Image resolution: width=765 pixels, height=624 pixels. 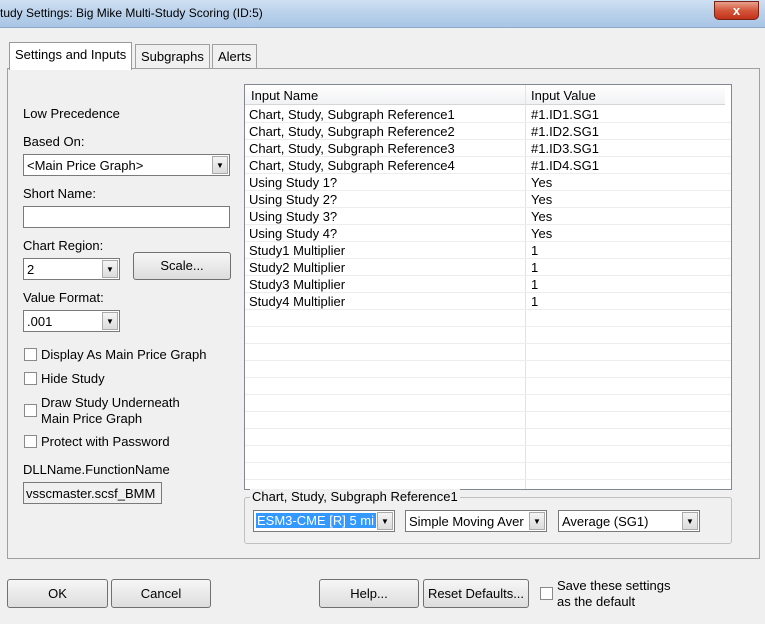 What do you see at coordinates (63, 245) in the screenshot?
I see `chart-region-label: Chart Region:` at bounding box center [63, 245].